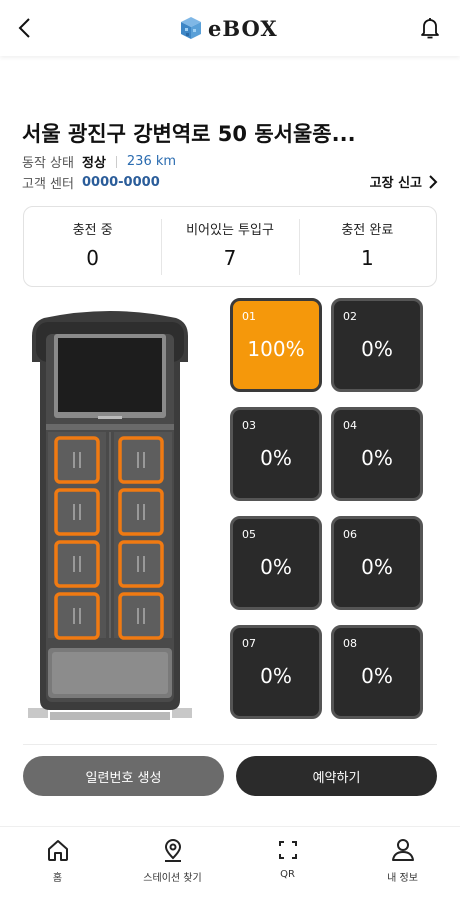 The image size is (460, 900). I want to click on report-fault-link: 고장 신고, so click(404, 181).